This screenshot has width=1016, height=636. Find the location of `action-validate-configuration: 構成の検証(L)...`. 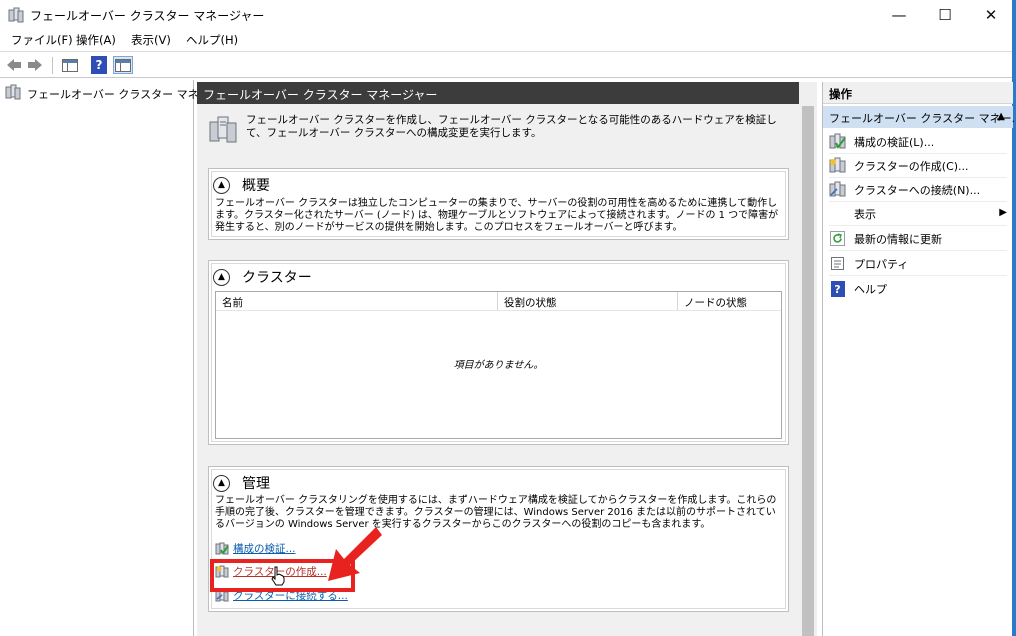

action-validate-configuration: 構成の検証(L)... is located at coordinates (918, 142).